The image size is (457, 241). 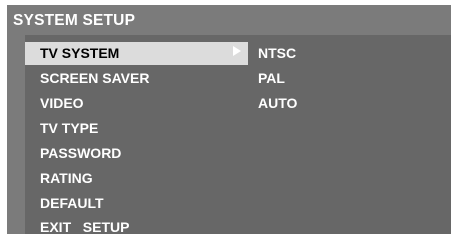 What do you see at coordinates (277, 53) in the screenshot?
I see `option-ntsc: NTSC` at bounding box center [277, 53].